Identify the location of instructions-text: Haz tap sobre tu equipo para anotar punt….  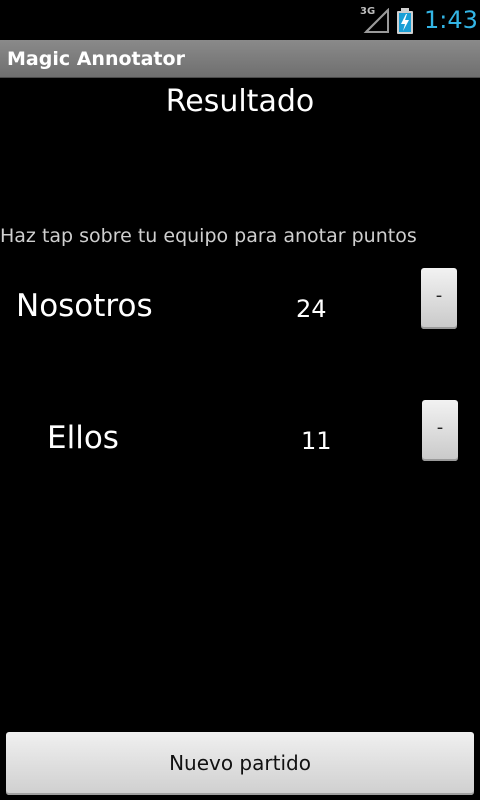
(208, 236).